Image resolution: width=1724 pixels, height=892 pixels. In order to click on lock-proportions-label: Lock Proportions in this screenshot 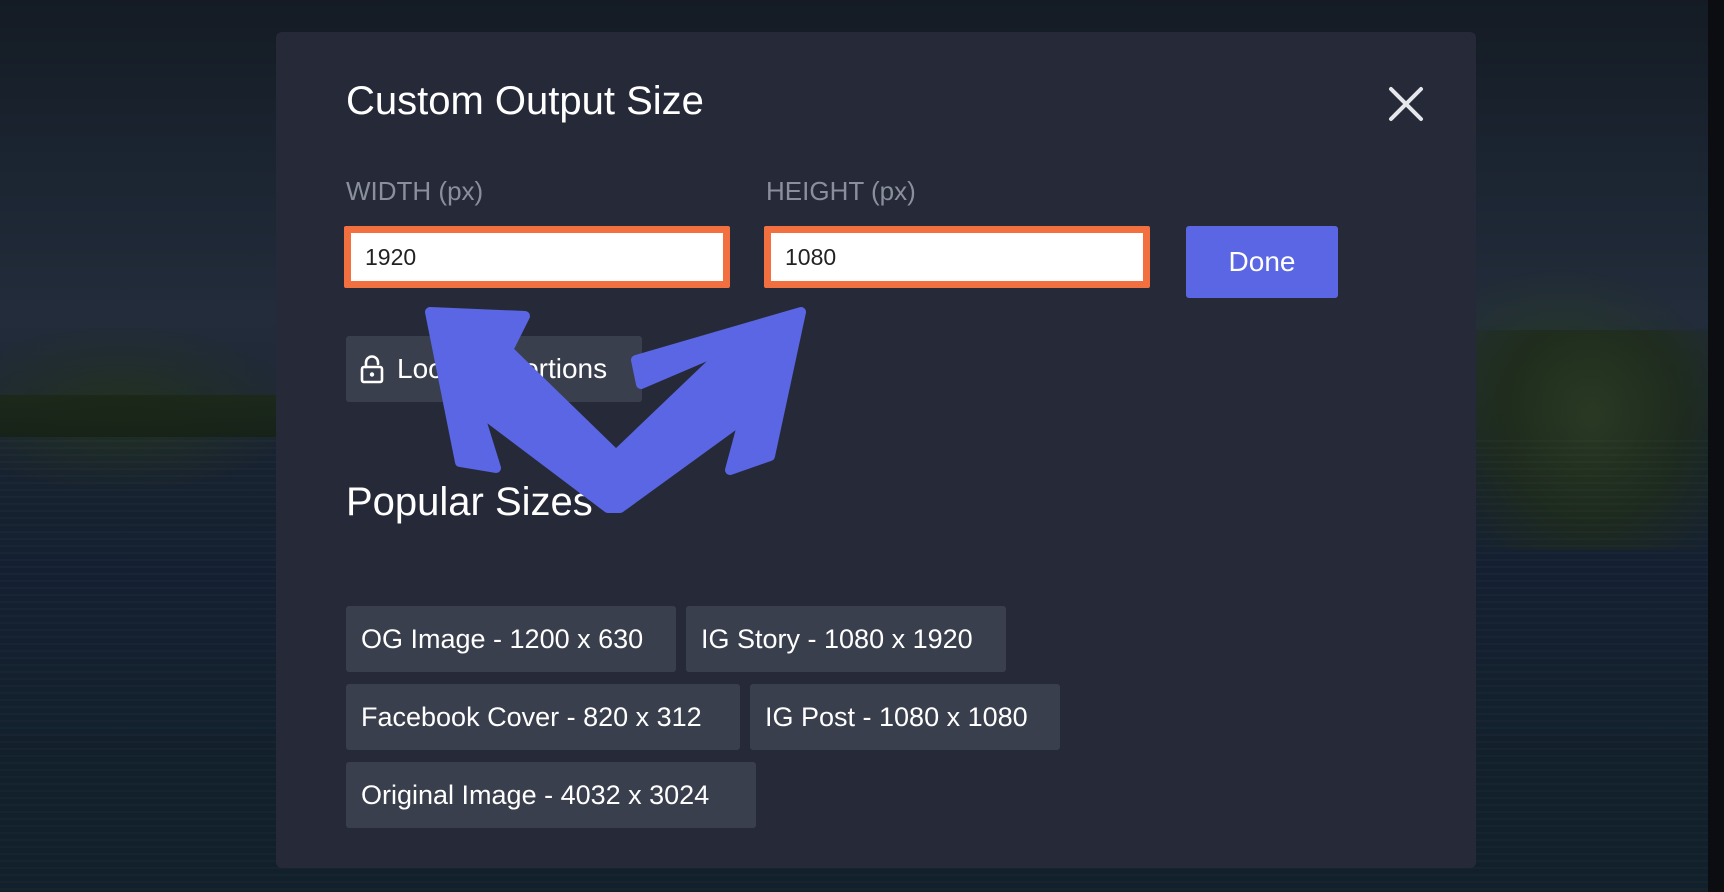, I will do `click(502, 368)`.